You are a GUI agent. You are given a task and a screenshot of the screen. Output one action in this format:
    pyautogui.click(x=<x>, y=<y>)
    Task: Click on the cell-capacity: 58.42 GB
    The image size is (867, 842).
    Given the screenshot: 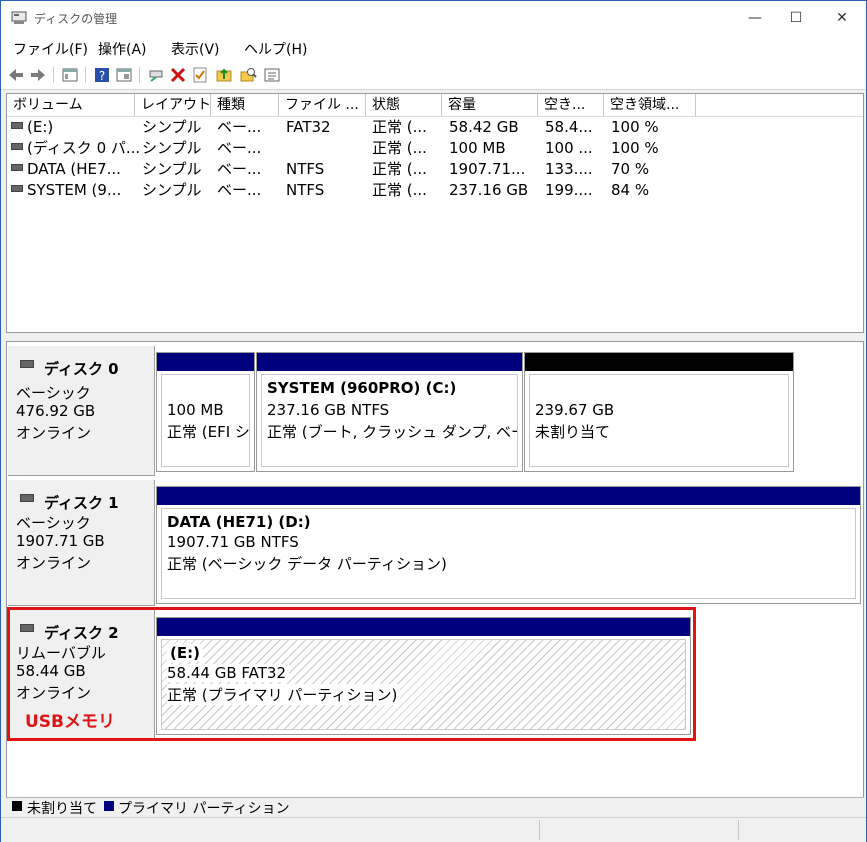 What is the action you would take?
    pyautogui.click(x=484, y=127)
    